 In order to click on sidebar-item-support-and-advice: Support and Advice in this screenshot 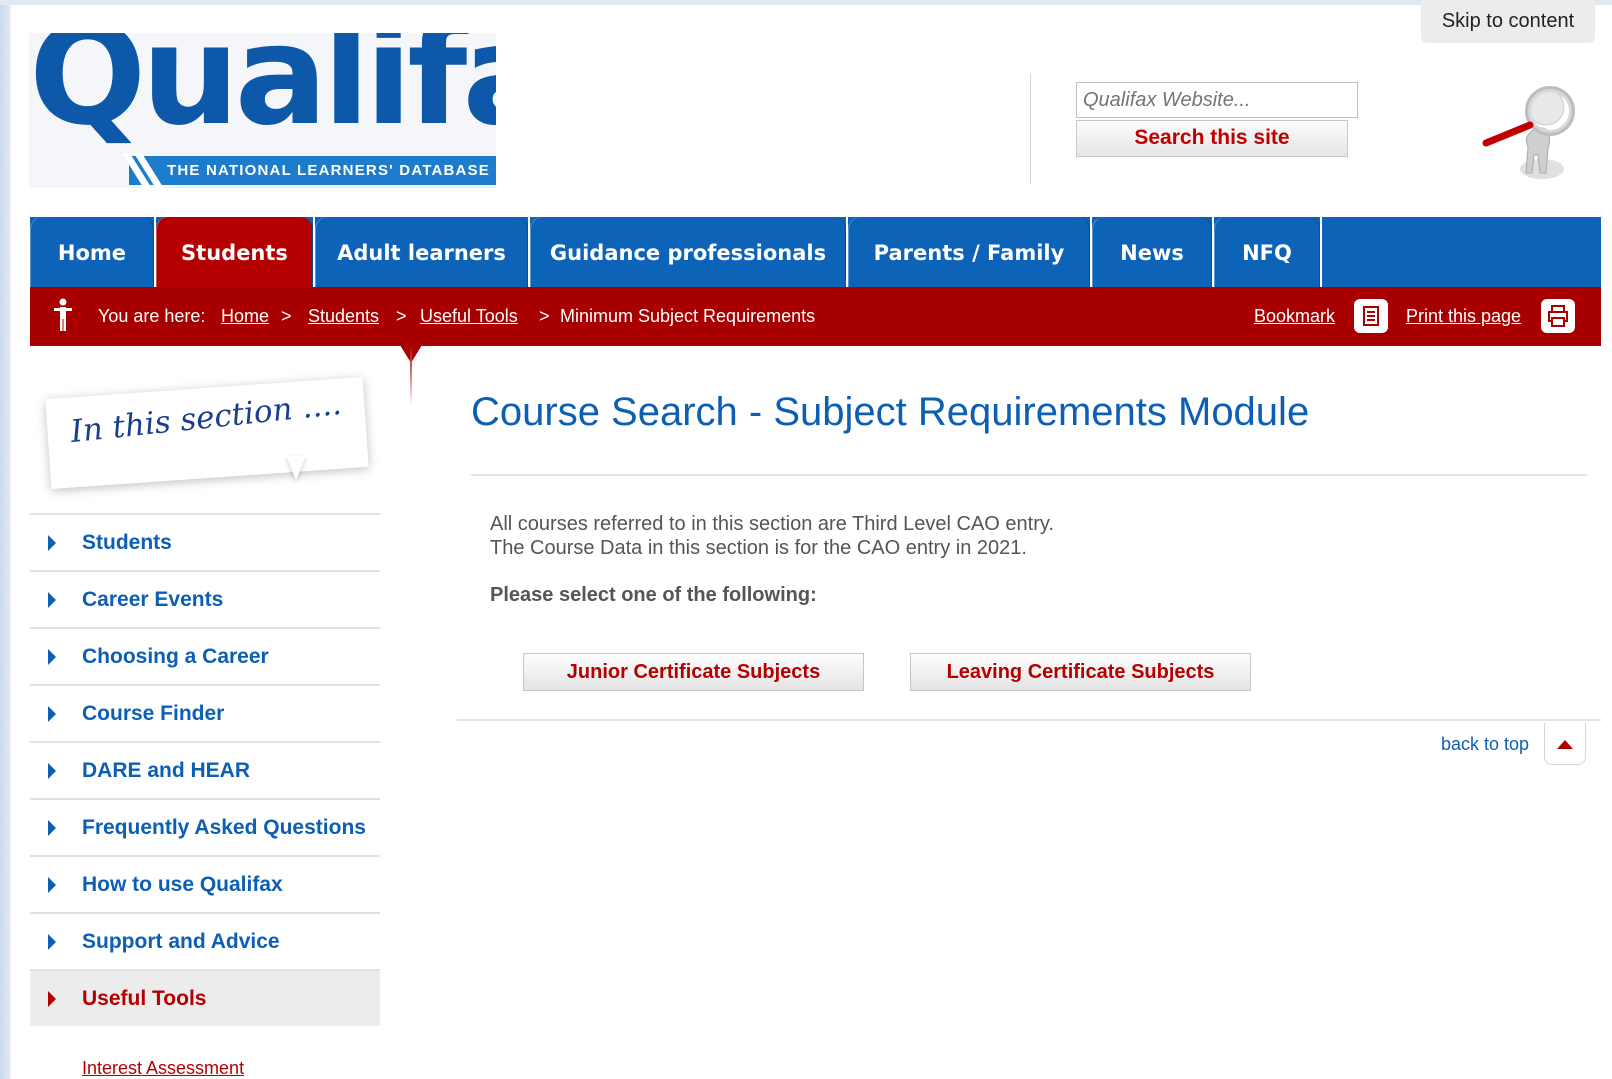, I will do `click(205, 940)`.